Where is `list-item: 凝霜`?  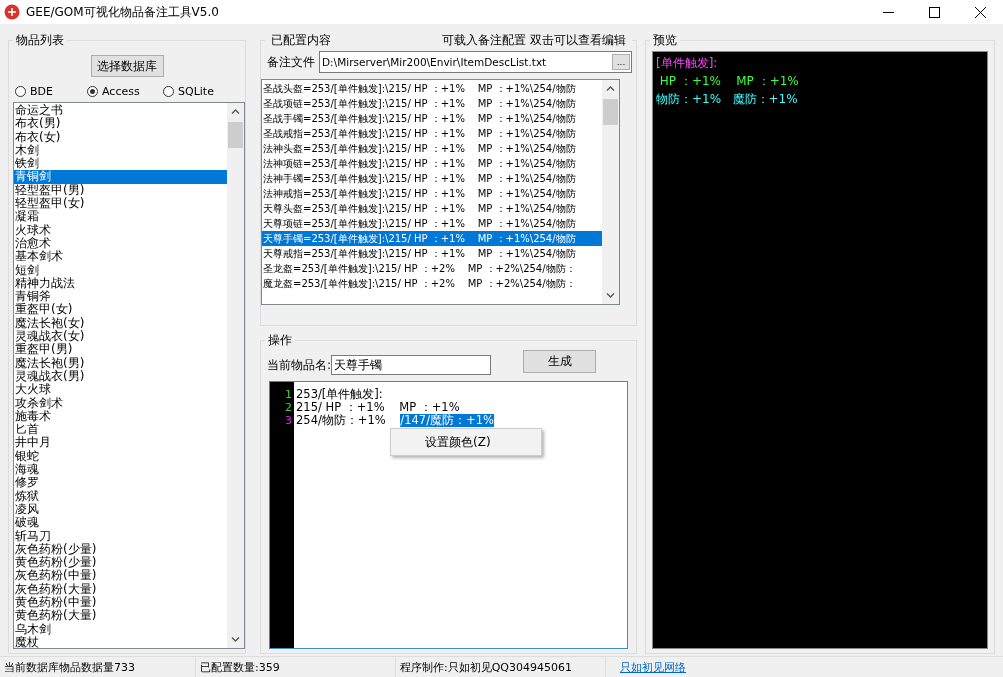 list-item: 凝霜 is located at coordinates (120, 217).